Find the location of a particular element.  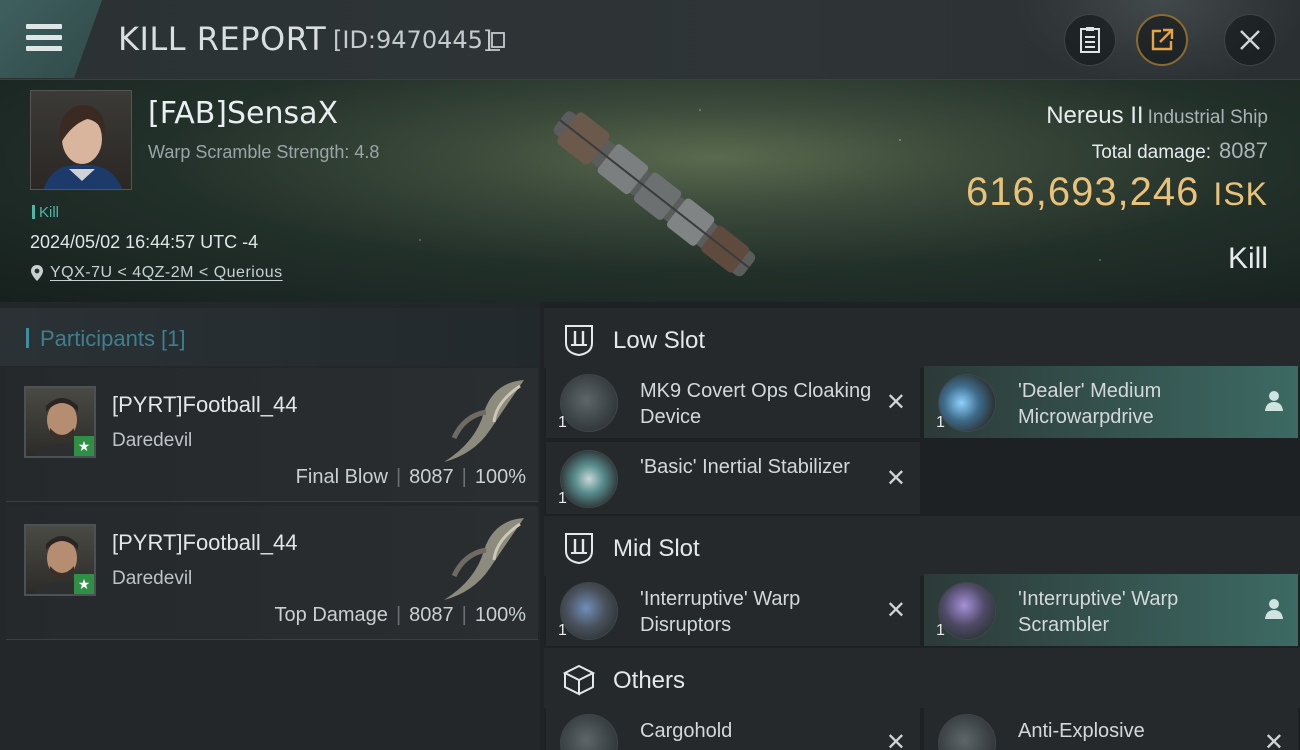

isk-unit: ISK is located at coordinates (1240, 194).